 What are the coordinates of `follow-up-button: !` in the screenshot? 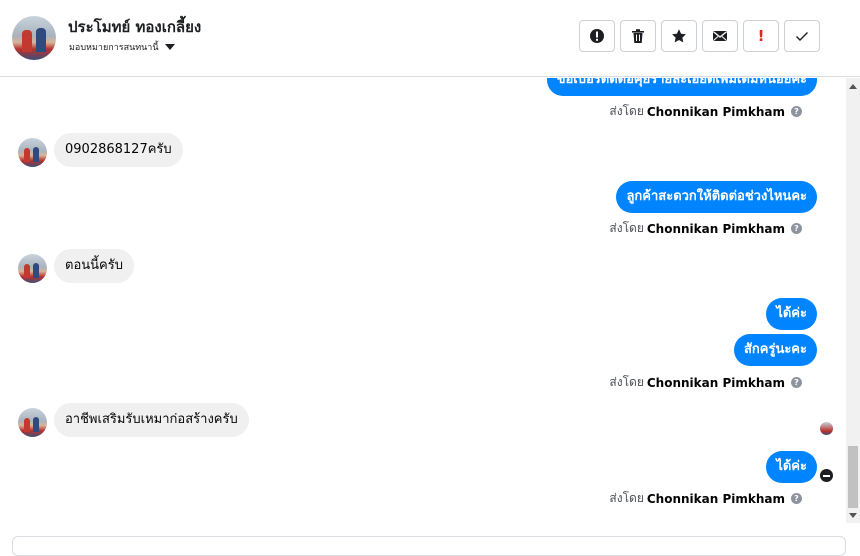 It's located at (761, 36).